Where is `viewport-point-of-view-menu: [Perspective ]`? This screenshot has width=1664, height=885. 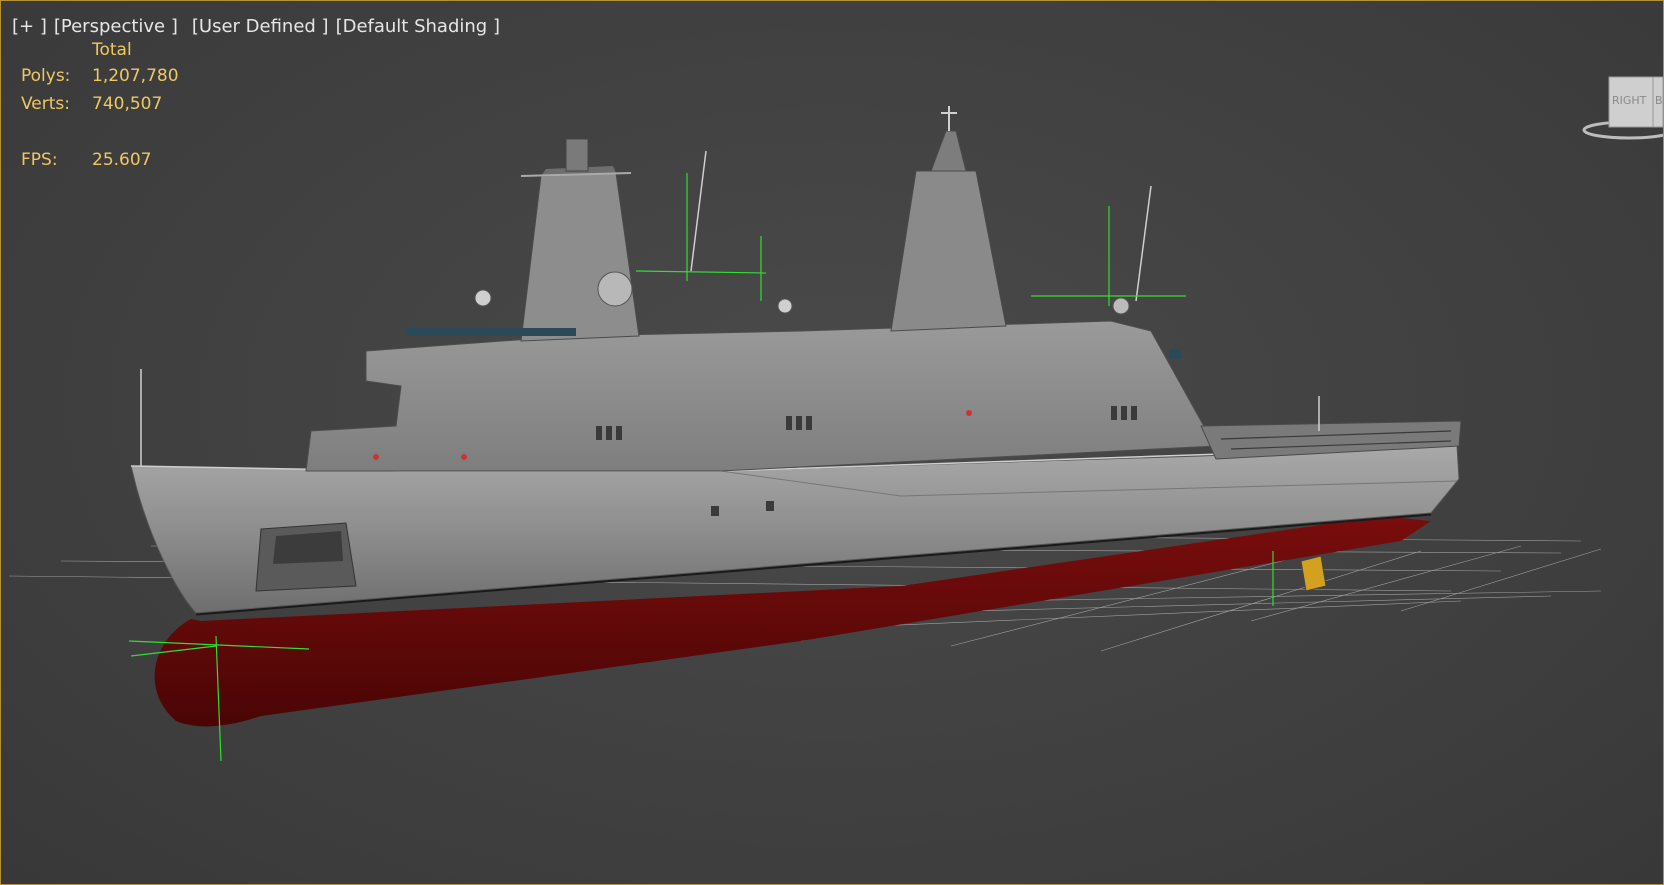
viewport-point-of-view-menu: [Perspective ] is located at coordinates (116, 26).